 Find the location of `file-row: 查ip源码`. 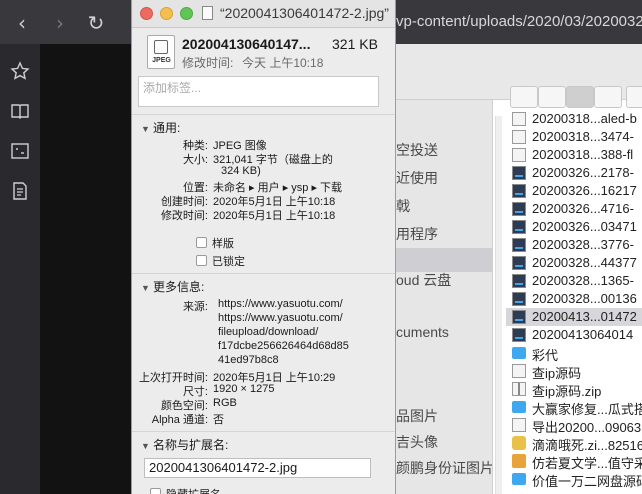

file-row: 查ip源码 is located at coordinates (574, 371).